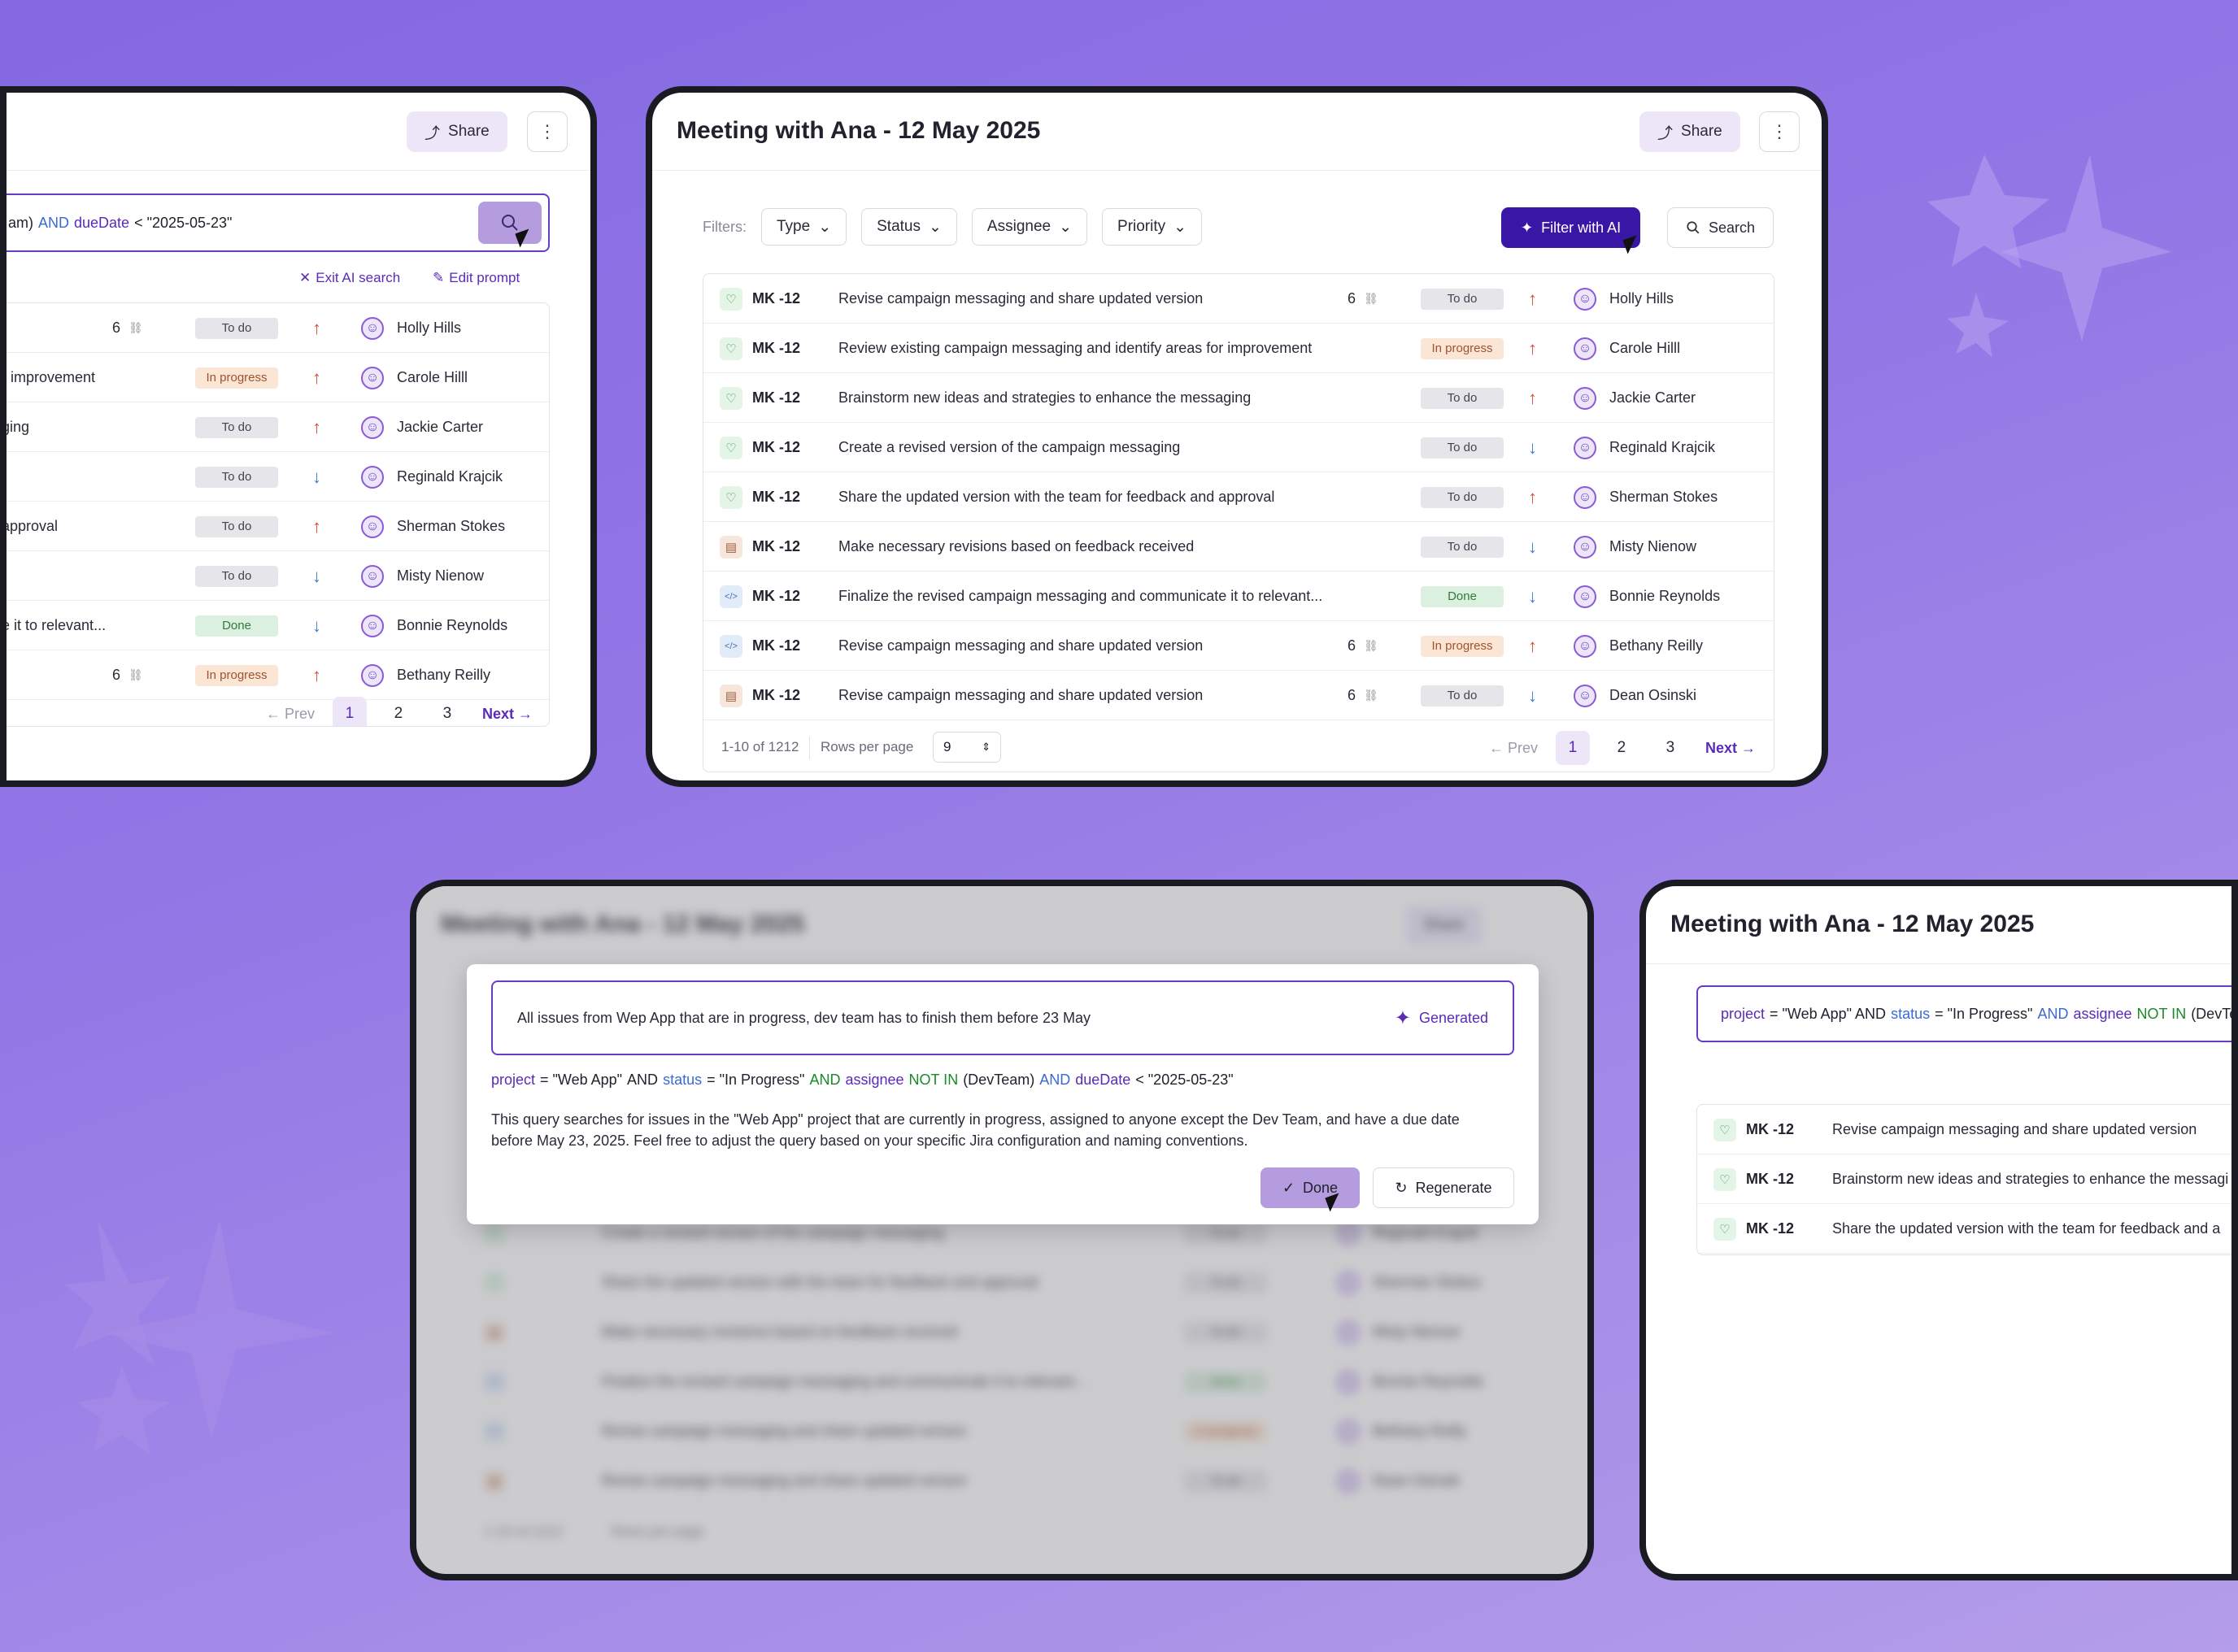  I want to click on ai-query-input: am) AND dueDate < "2025-05-23", so click(278, 222).